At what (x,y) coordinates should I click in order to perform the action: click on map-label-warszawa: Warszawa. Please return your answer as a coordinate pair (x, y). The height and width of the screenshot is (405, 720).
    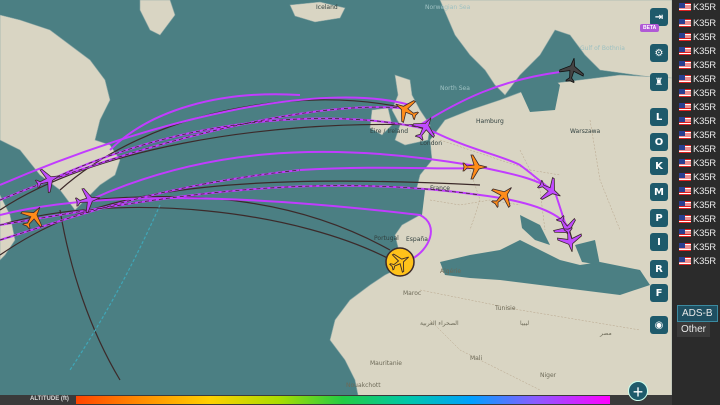
    Looking at the image, I should click on (585, 131).